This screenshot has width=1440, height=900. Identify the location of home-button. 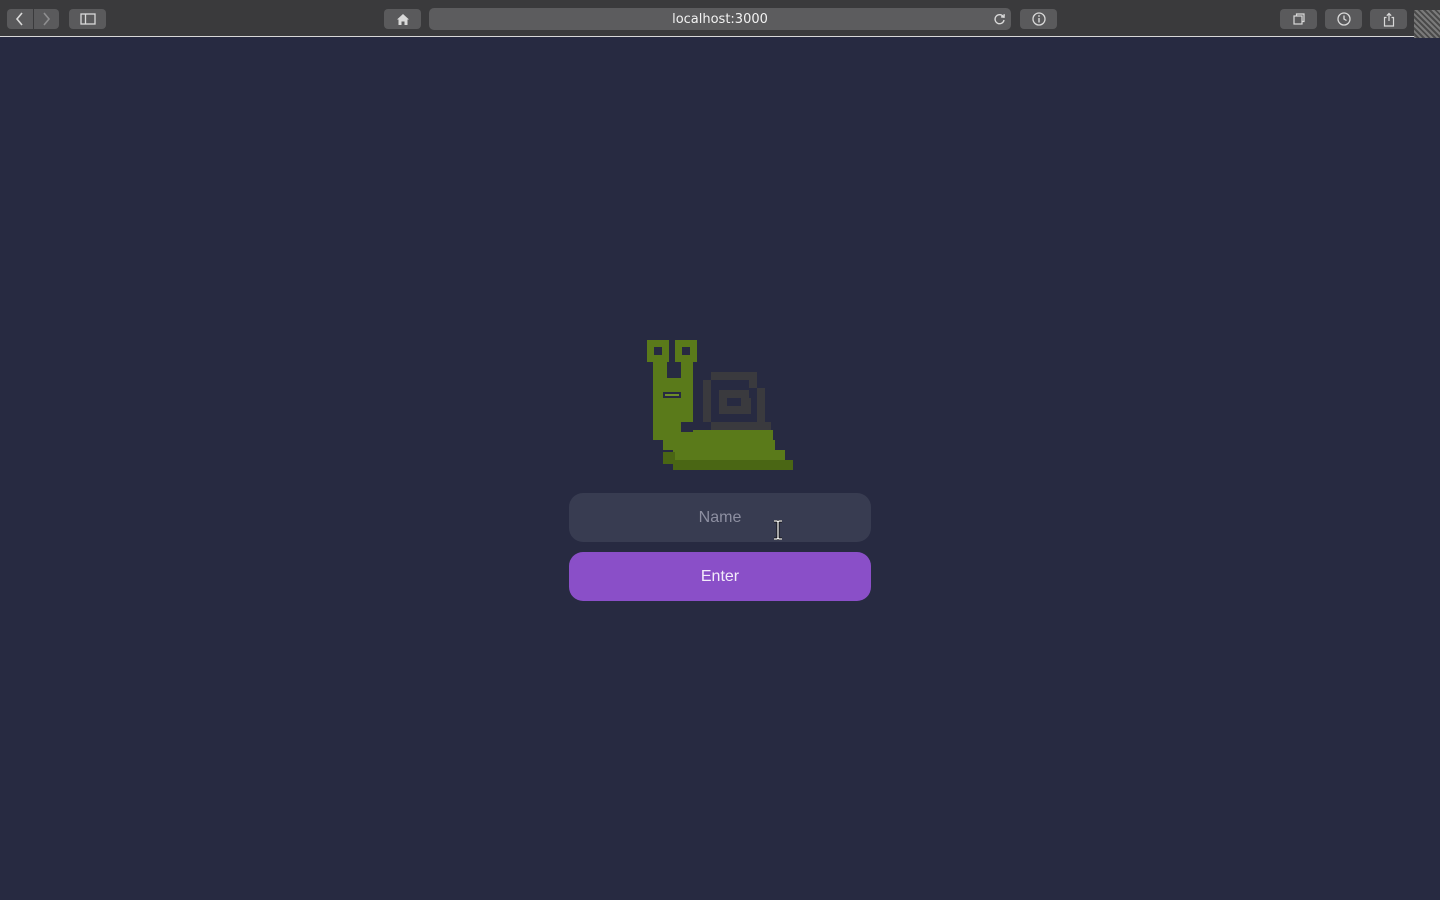
(402, 19).